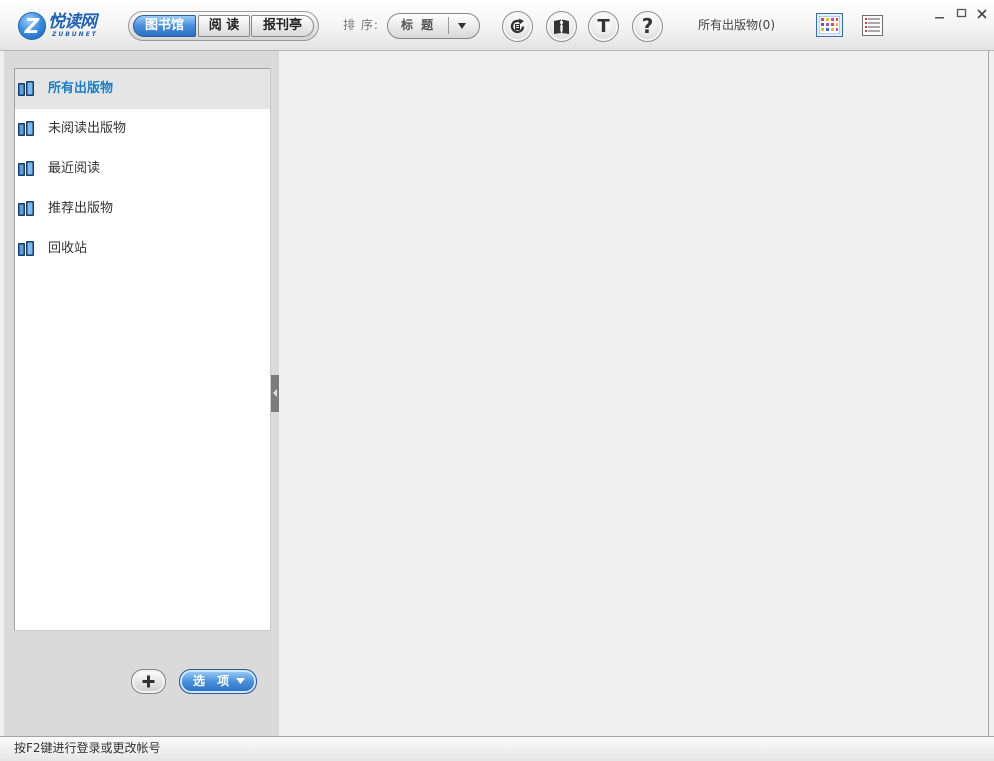  I want to click on sort-divider, so click(448, 25).